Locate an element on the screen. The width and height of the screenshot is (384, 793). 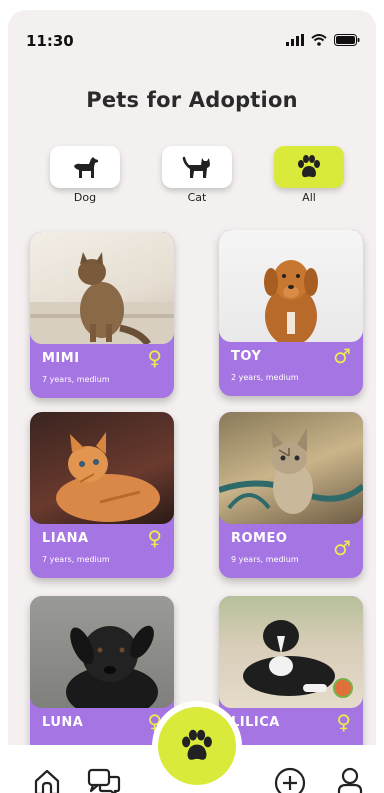
signal-icon is located at coordinates (295, 40).